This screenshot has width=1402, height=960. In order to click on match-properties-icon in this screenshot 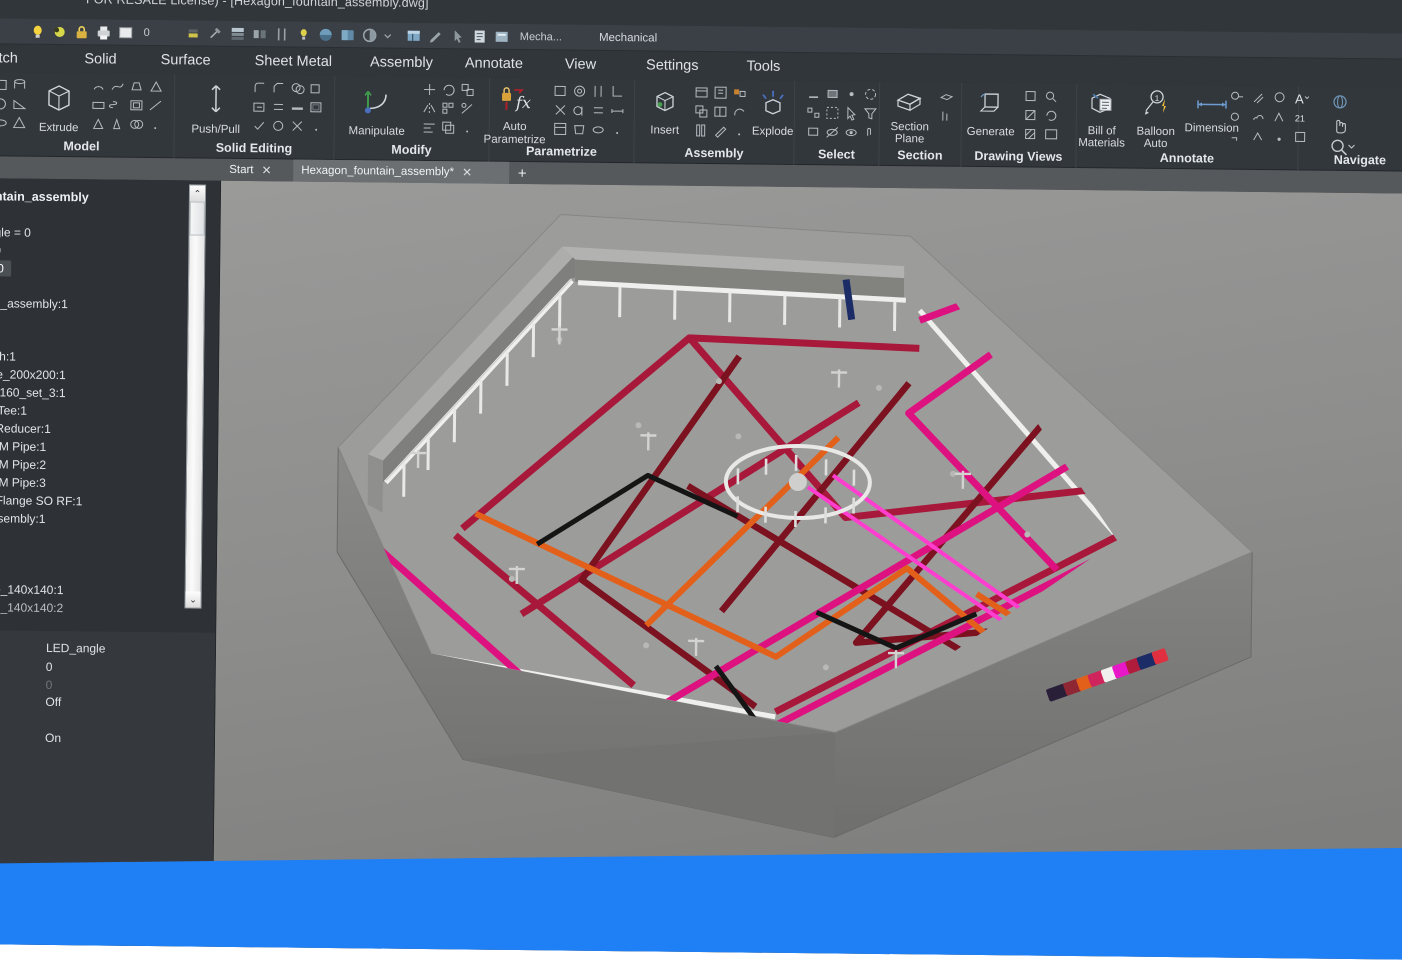, I will do `click(216, 34)`.